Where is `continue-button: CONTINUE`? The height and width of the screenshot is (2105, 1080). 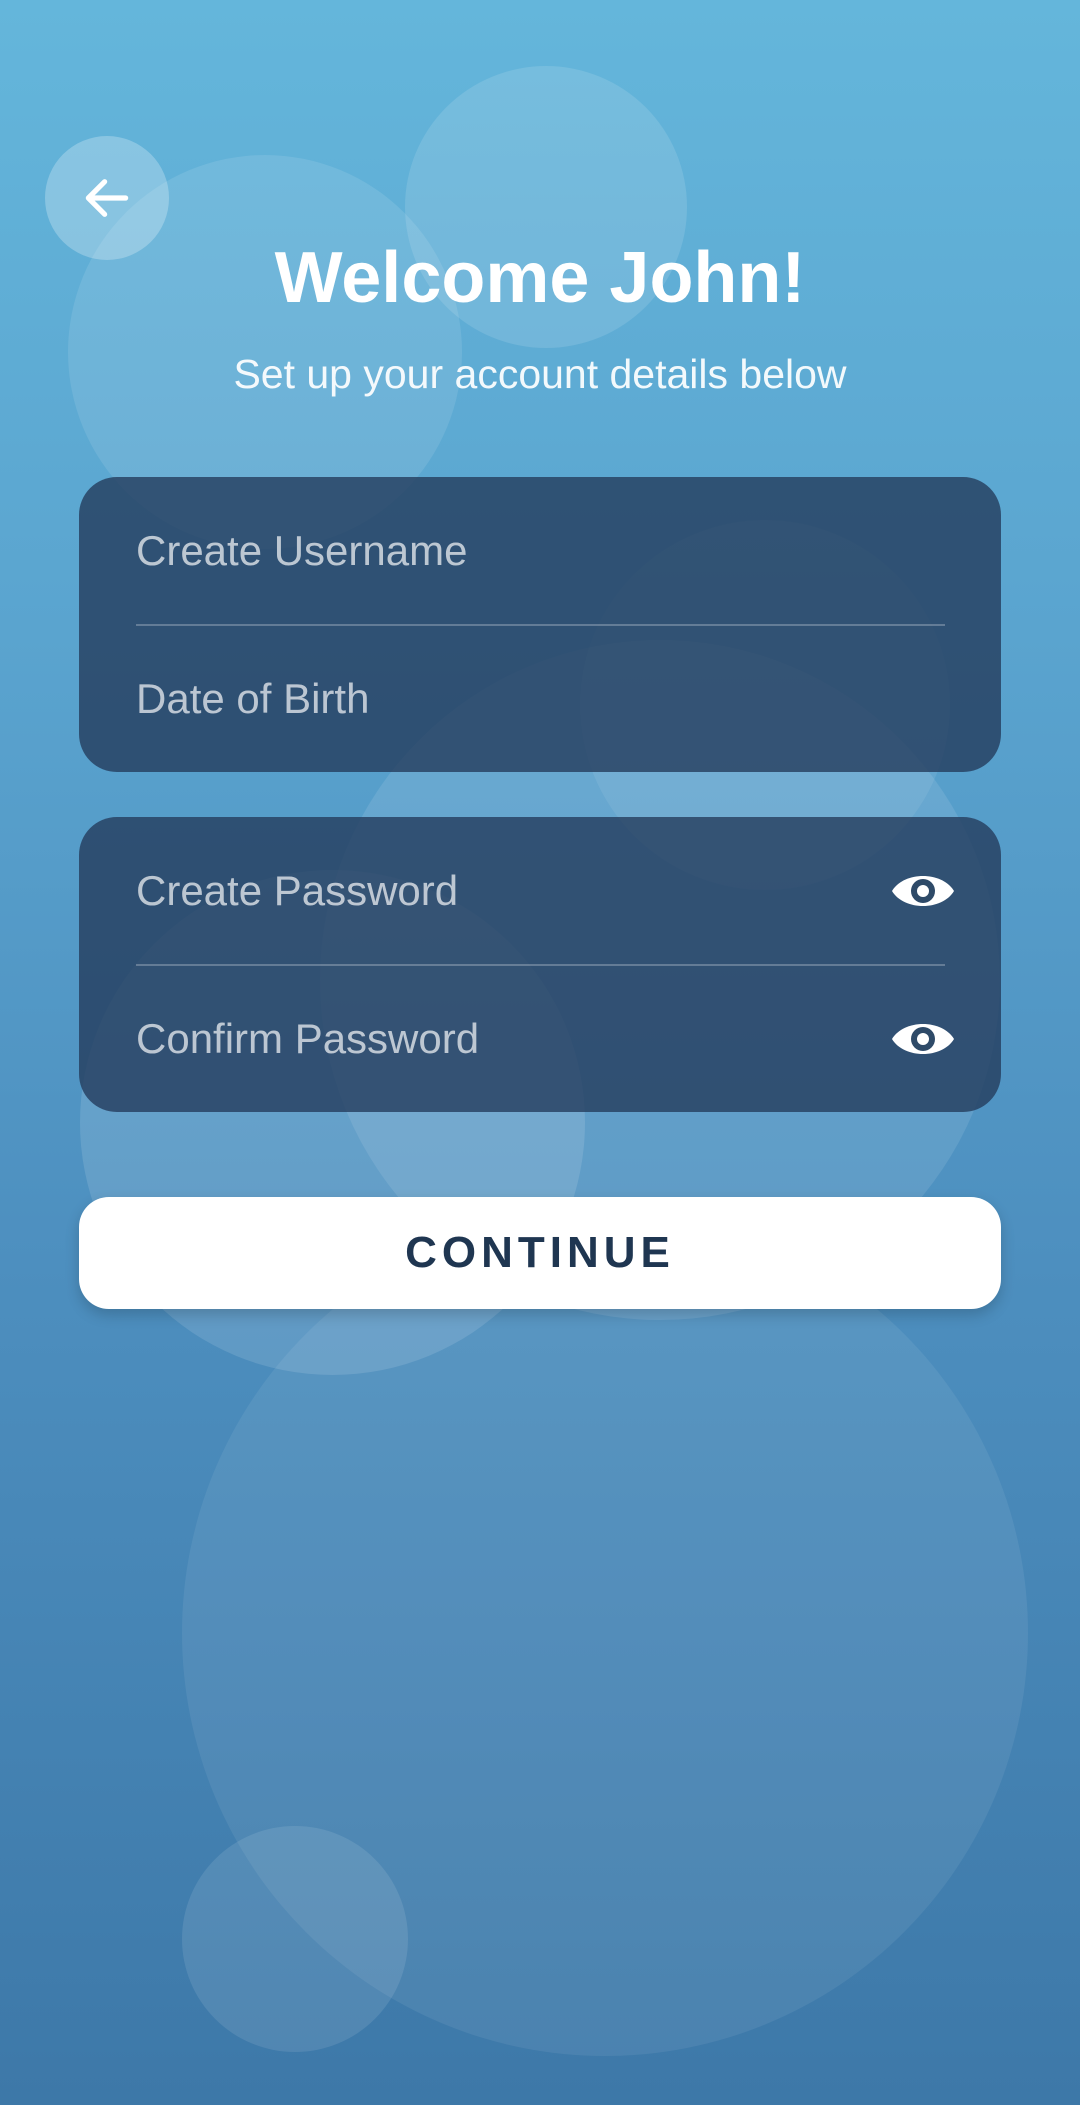 continue-button: CONTINUE is located at coordinates (540, 1253).